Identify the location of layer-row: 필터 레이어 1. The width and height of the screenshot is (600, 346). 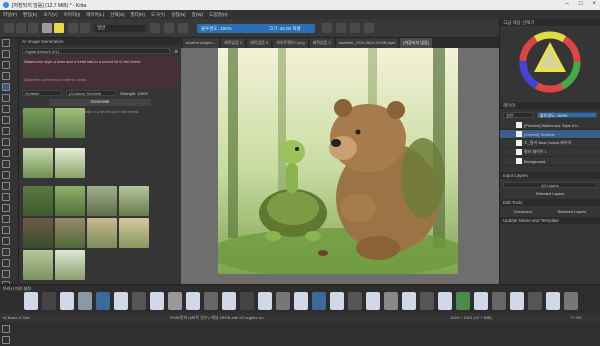
(550, 152).